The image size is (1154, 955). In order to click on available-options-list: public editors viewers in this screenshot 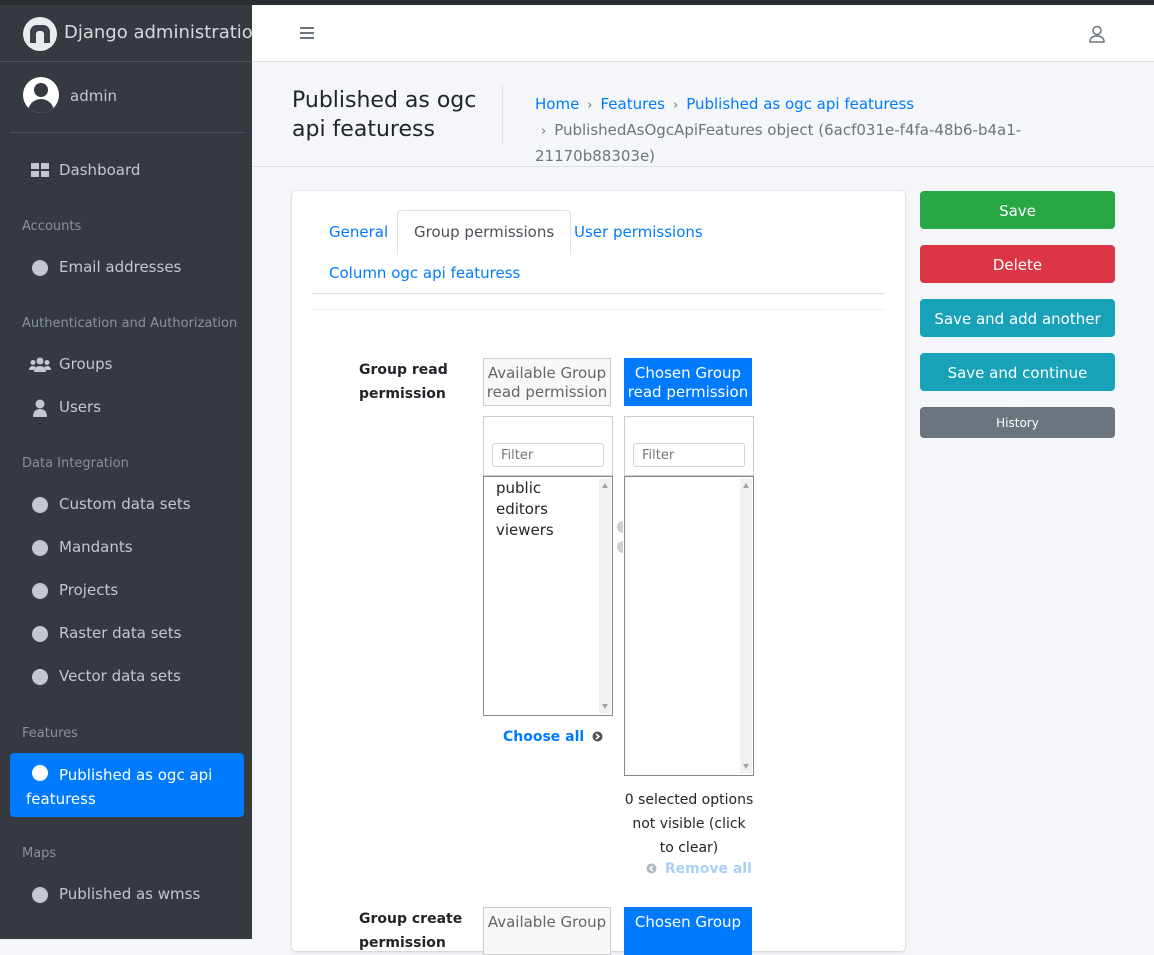, I will do `click(548, 596)`.